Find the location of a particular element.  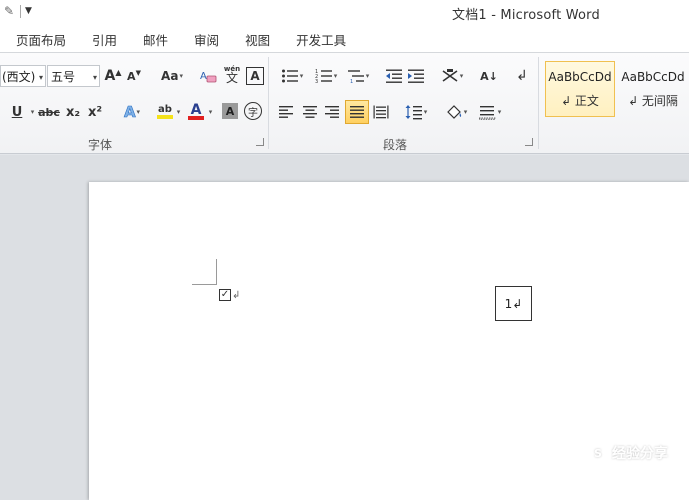

checkbox-icon: ☑✓ is located at coordinates (225, 295).